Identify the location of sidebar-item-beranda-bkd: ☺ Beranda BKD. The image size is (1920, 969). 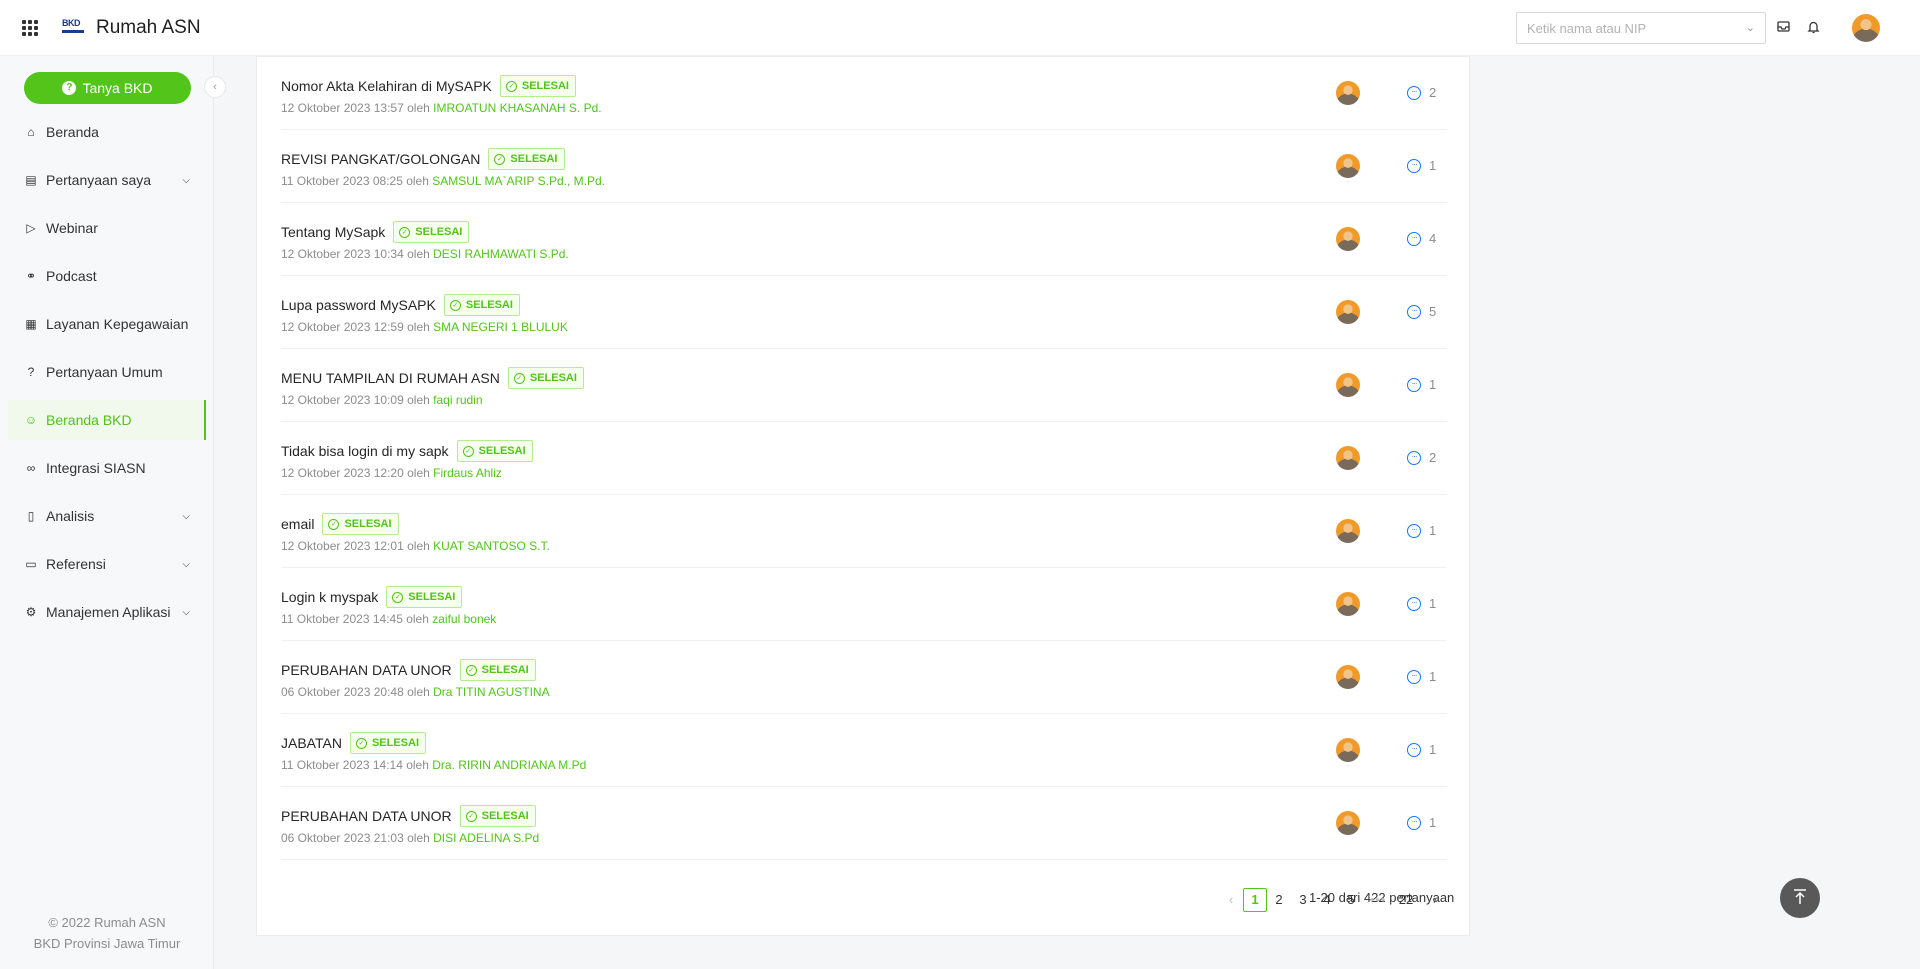
(107, 420).